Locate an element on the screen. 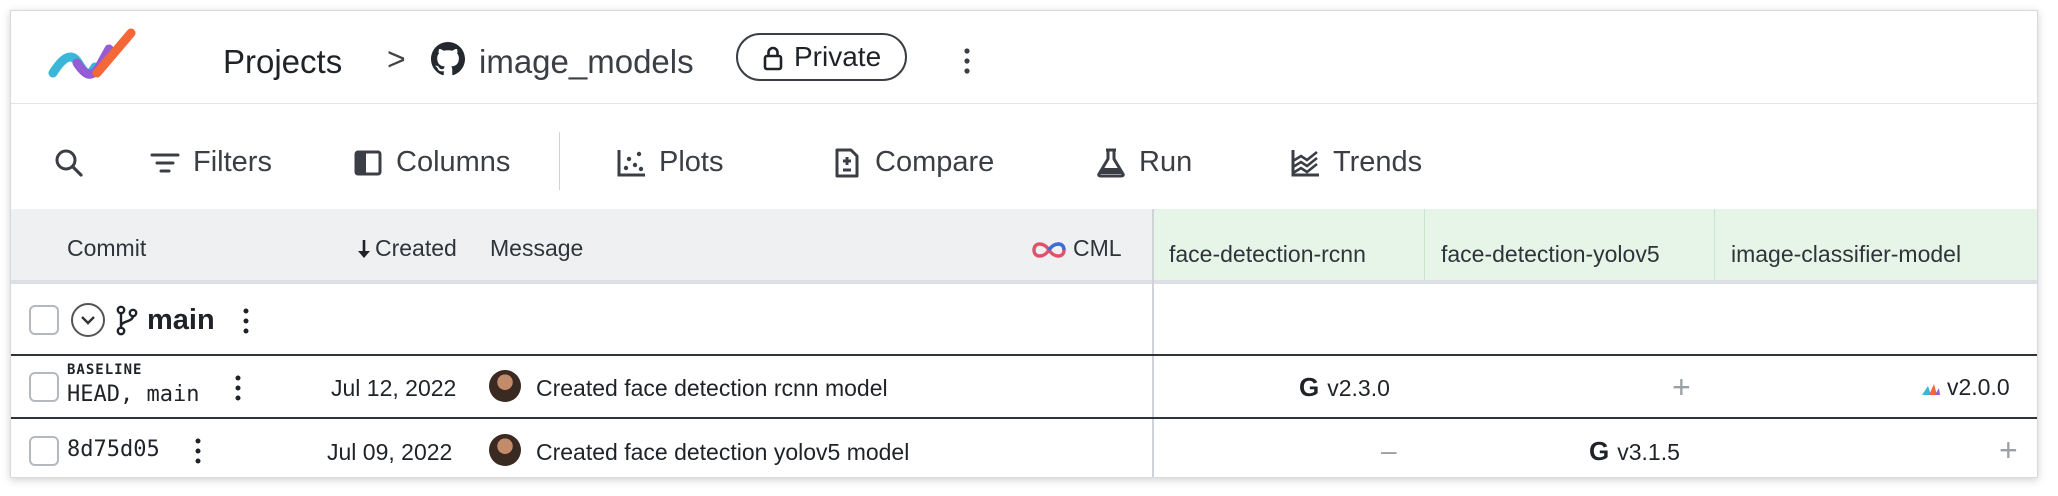  collapse-branch-button is located at coordinates (88, 320).